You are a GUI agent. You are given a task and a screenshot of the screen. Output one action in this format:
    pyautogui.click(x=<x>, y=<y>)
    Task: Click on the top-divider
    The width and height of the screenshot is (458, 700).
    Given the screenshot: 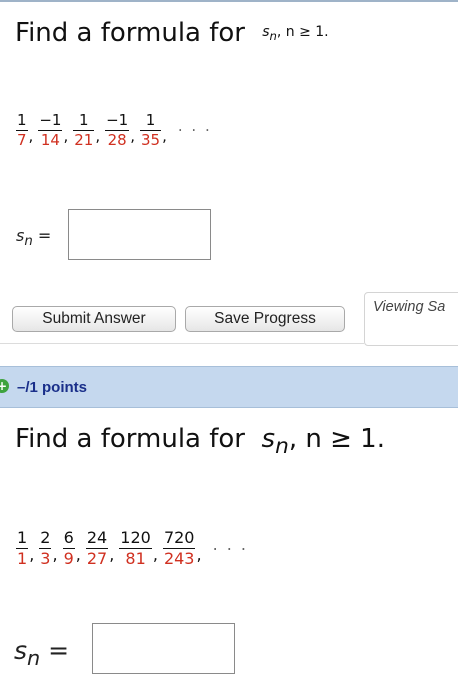 What is the action you would take?
    pyautogui.click(x=229, y=1)
    